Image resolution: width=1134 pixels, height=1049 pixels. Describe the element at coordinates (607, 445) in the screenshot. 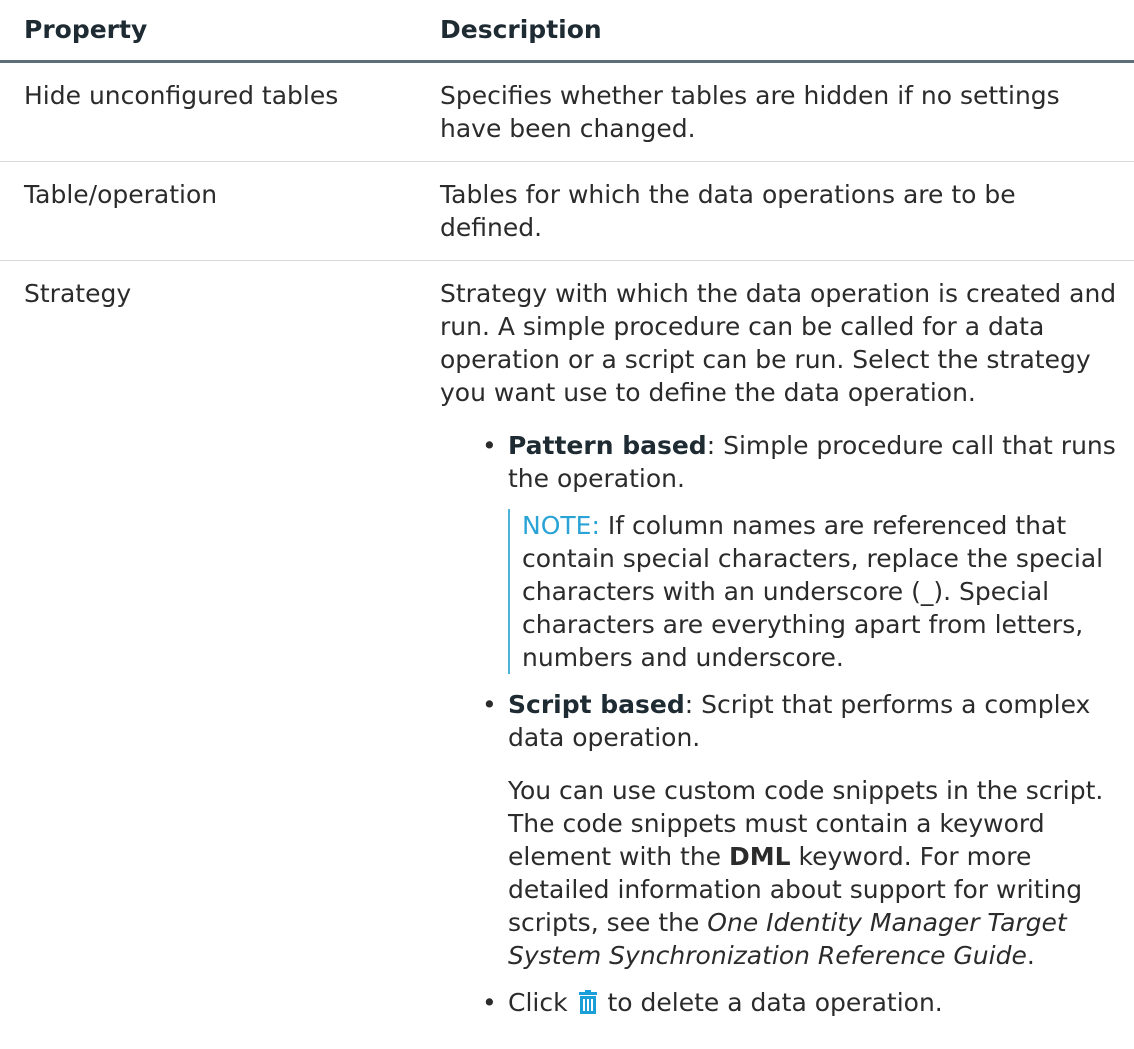

I see `pattern-based-term: Pattern based` at that location.